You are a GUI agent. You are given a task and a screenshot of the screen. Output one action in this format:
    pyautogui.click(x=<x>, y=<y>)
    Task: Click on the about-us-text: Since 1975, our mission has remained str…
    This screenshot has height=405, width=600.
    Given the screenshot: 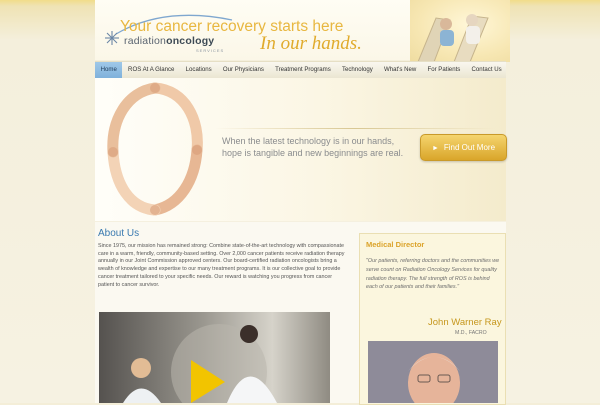 What is the action you would take?
    pyautogui.click(x=221, y=265)
    